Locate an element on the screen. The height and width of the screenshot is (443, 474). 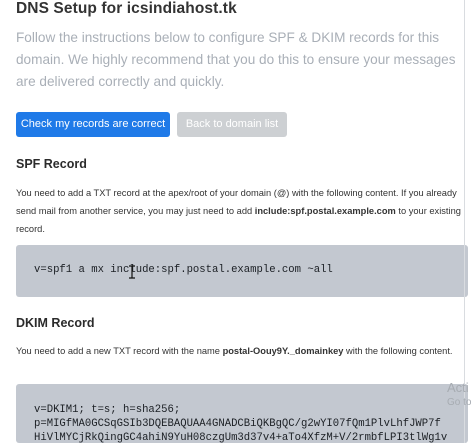
page-title: DNS Setup for icsindiahost.tk is located at coordinates (126, 8).